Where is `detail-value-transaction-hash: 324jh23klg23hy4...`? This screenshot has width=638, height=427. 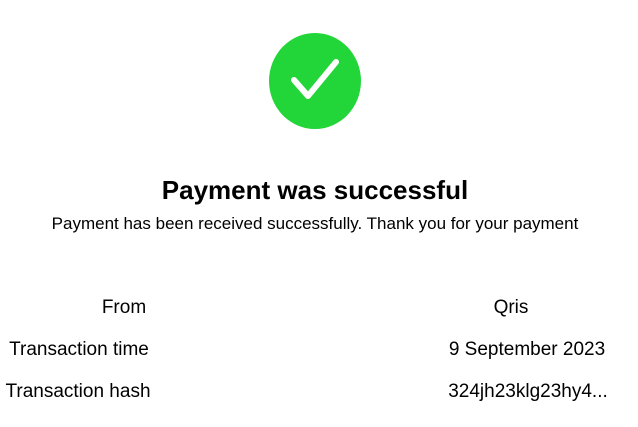 detail-value-transaction-hash: 324jh23klg23hy4... is located at coordinates (528, 391).